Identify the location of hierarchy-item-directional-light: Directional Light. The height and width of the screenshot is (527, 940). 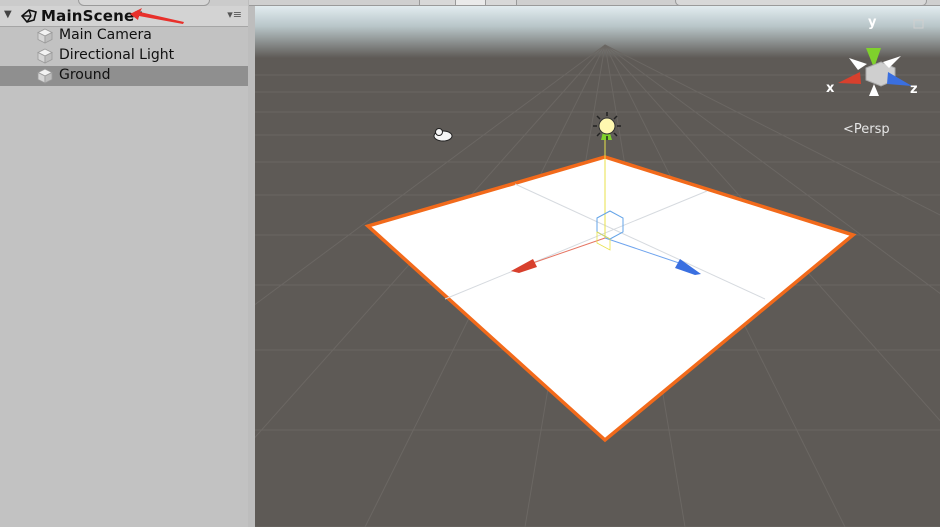
(124, 56).